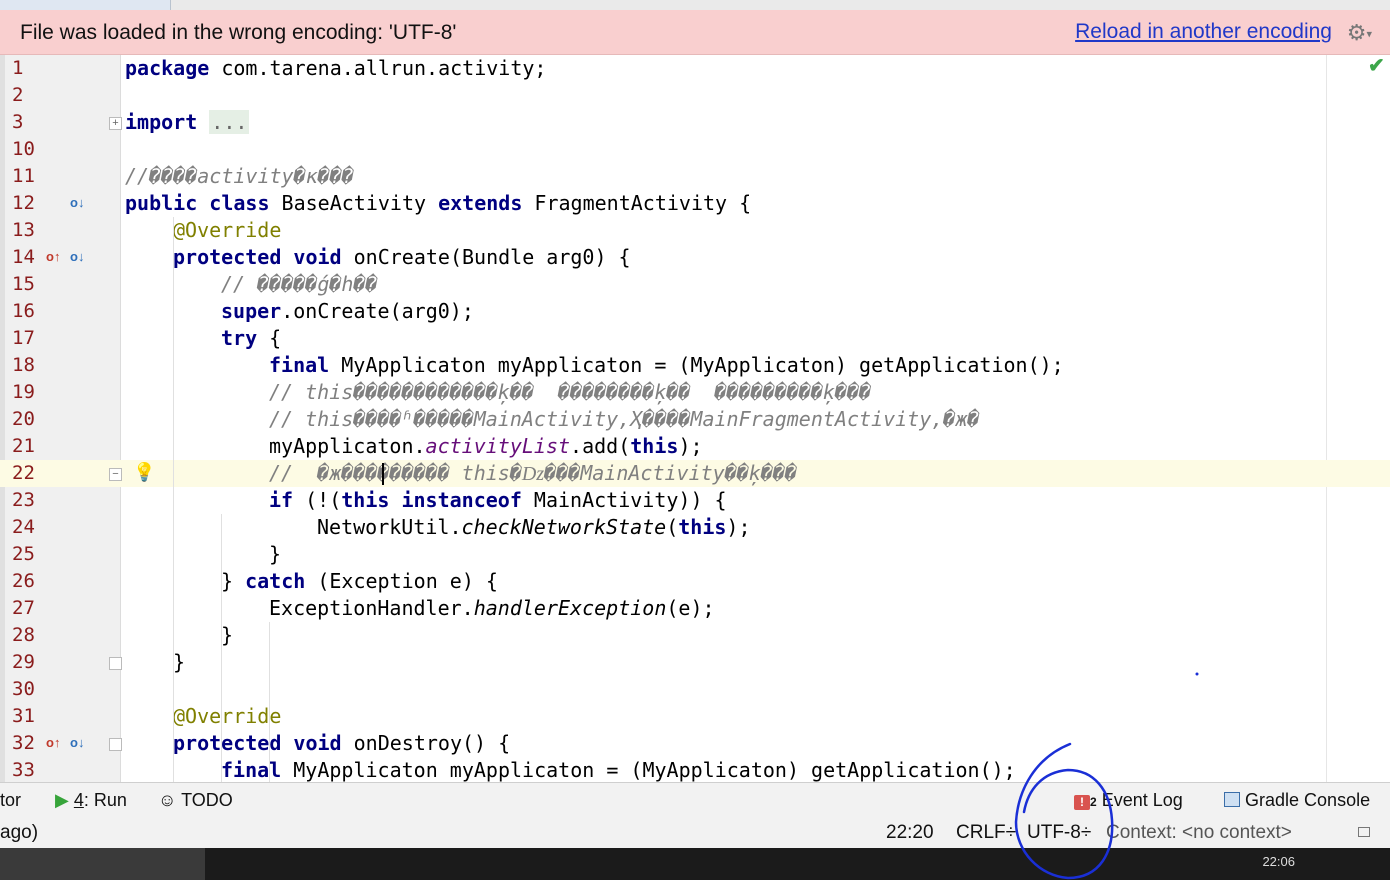  I want to click on line-number: 22, so click(27, 473).